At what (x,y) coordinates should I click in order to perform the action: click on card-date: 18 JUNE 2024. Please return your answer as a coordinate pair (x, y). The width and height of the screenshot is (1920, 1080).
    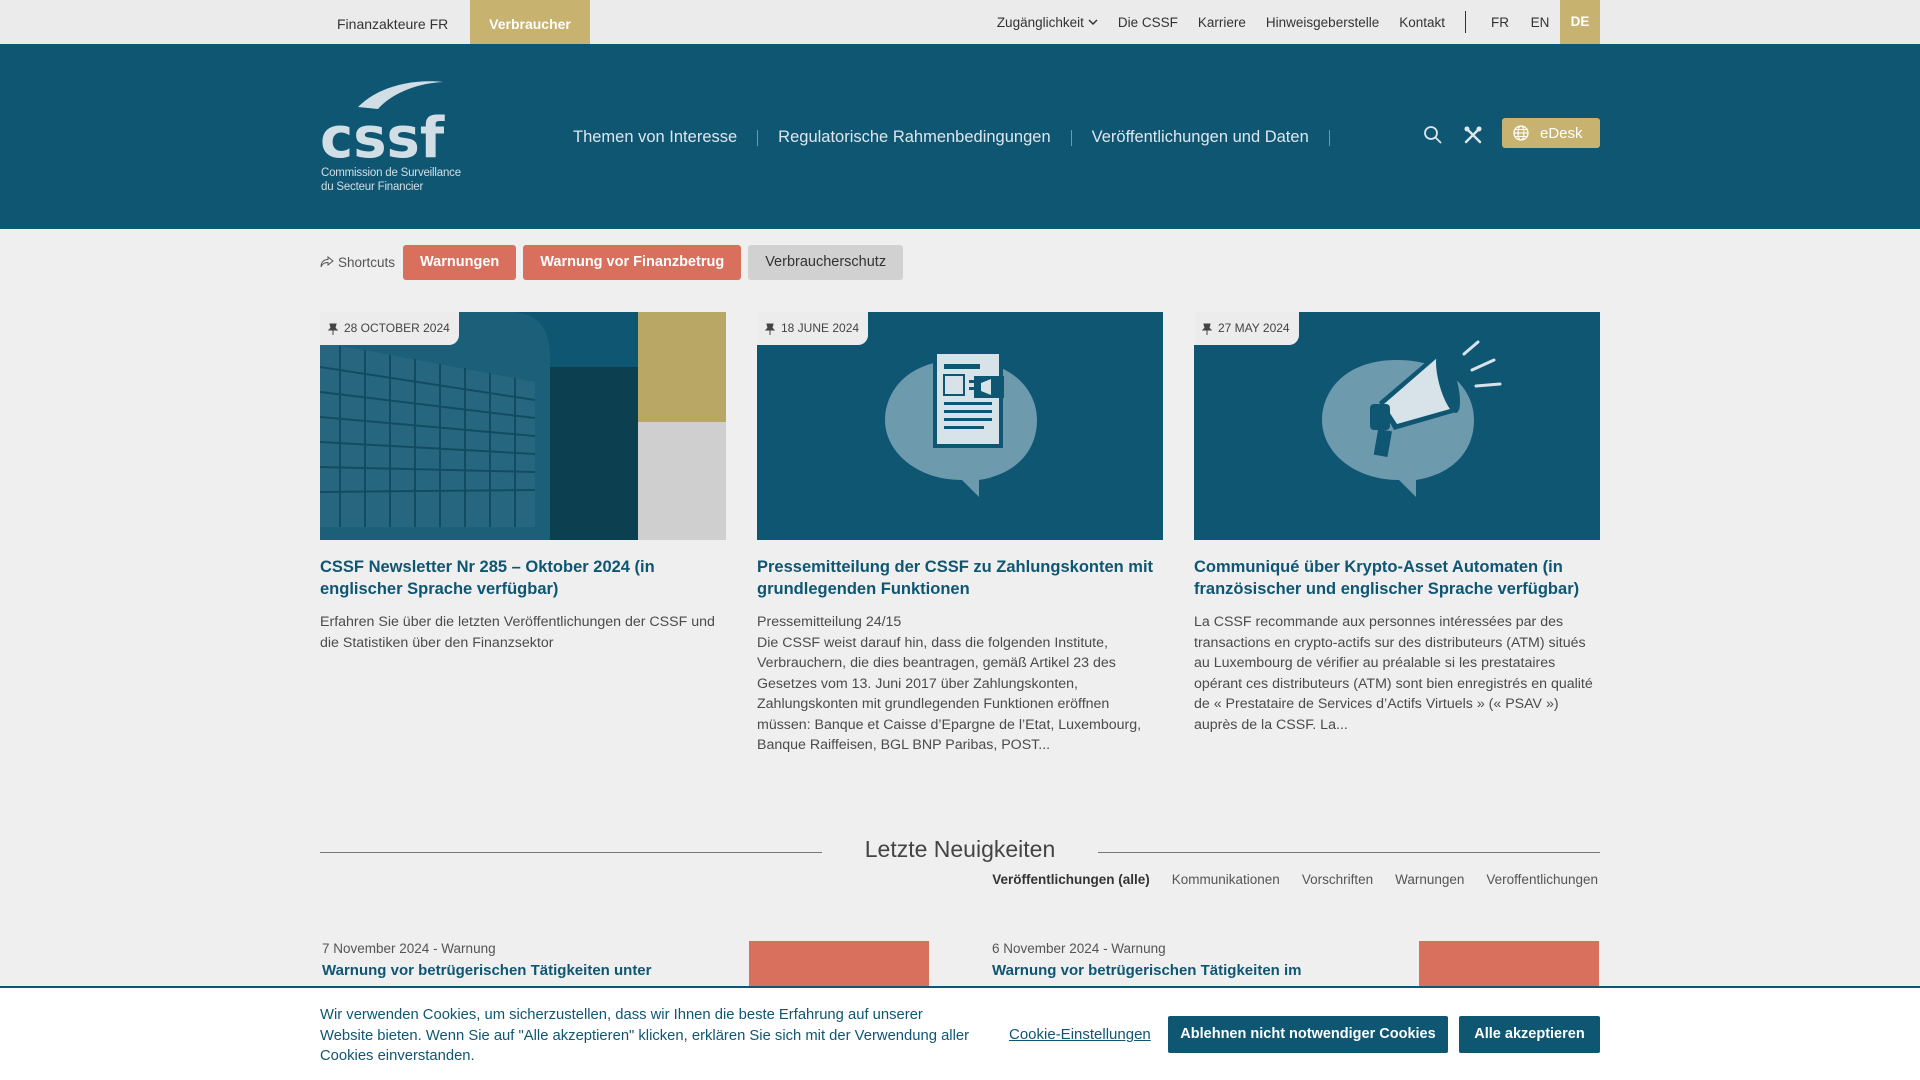
    Looking at the image, I should click on (820, 328).